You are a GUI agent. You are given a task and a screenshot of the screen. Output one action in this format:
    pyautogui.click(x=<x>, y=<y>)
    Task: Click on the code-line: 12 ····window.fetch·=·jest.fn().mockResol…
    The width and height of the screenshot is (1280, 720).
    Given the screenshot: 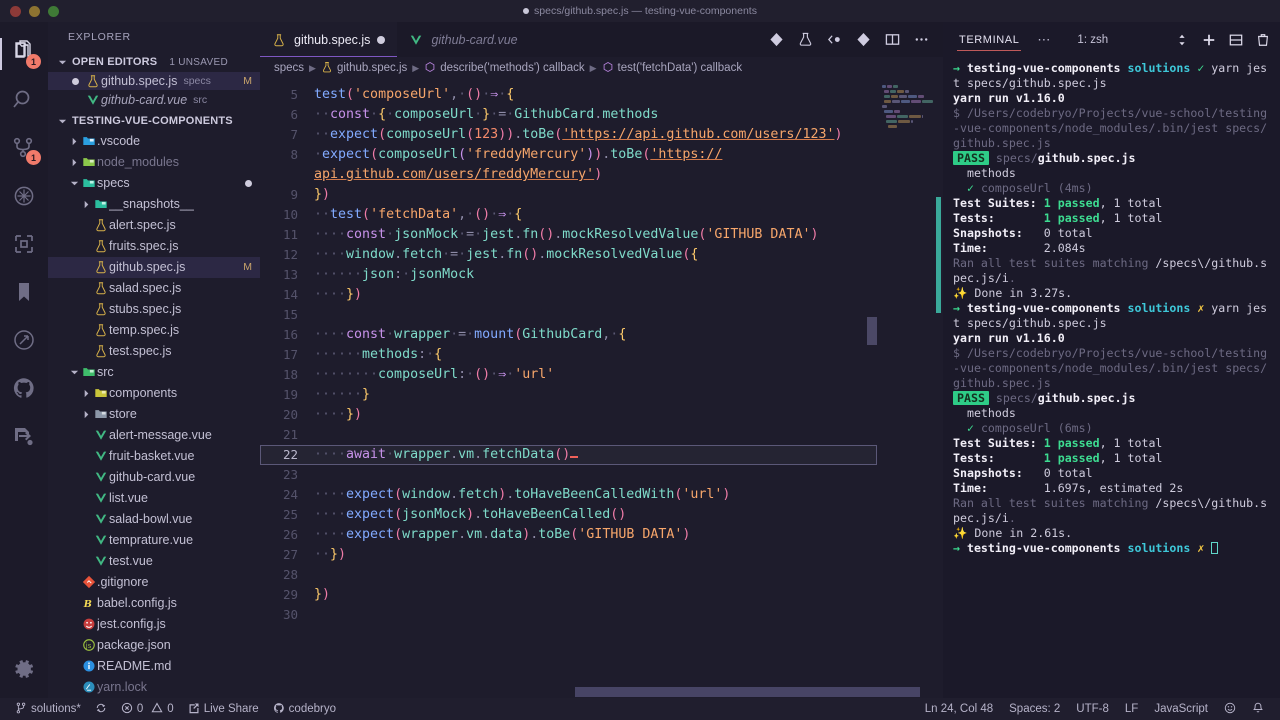 What is the action you would take?
    pyautogui.click(x=568, y=255)
    